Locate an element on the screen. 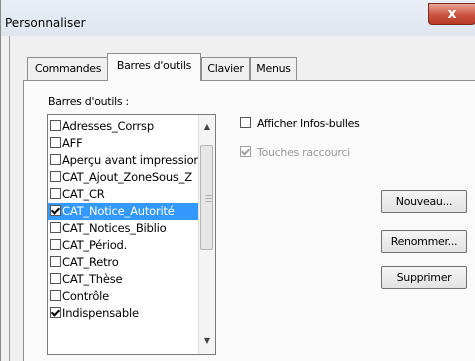  tab-label: Commandes is located at coordinates (68, 68).